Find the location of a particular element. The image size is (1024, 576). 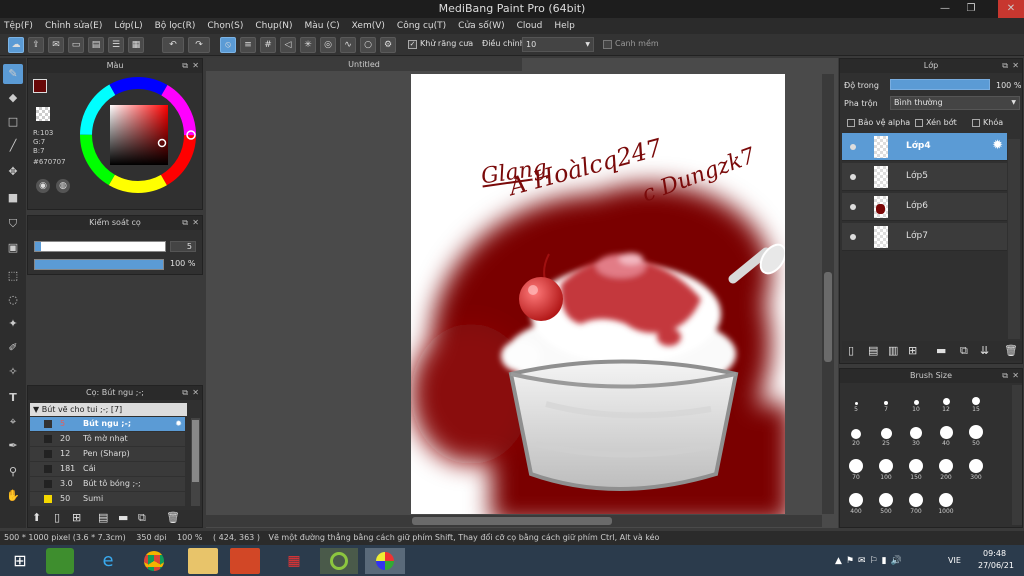

restore-icon: ❐ is located at coordinates (971, 9).